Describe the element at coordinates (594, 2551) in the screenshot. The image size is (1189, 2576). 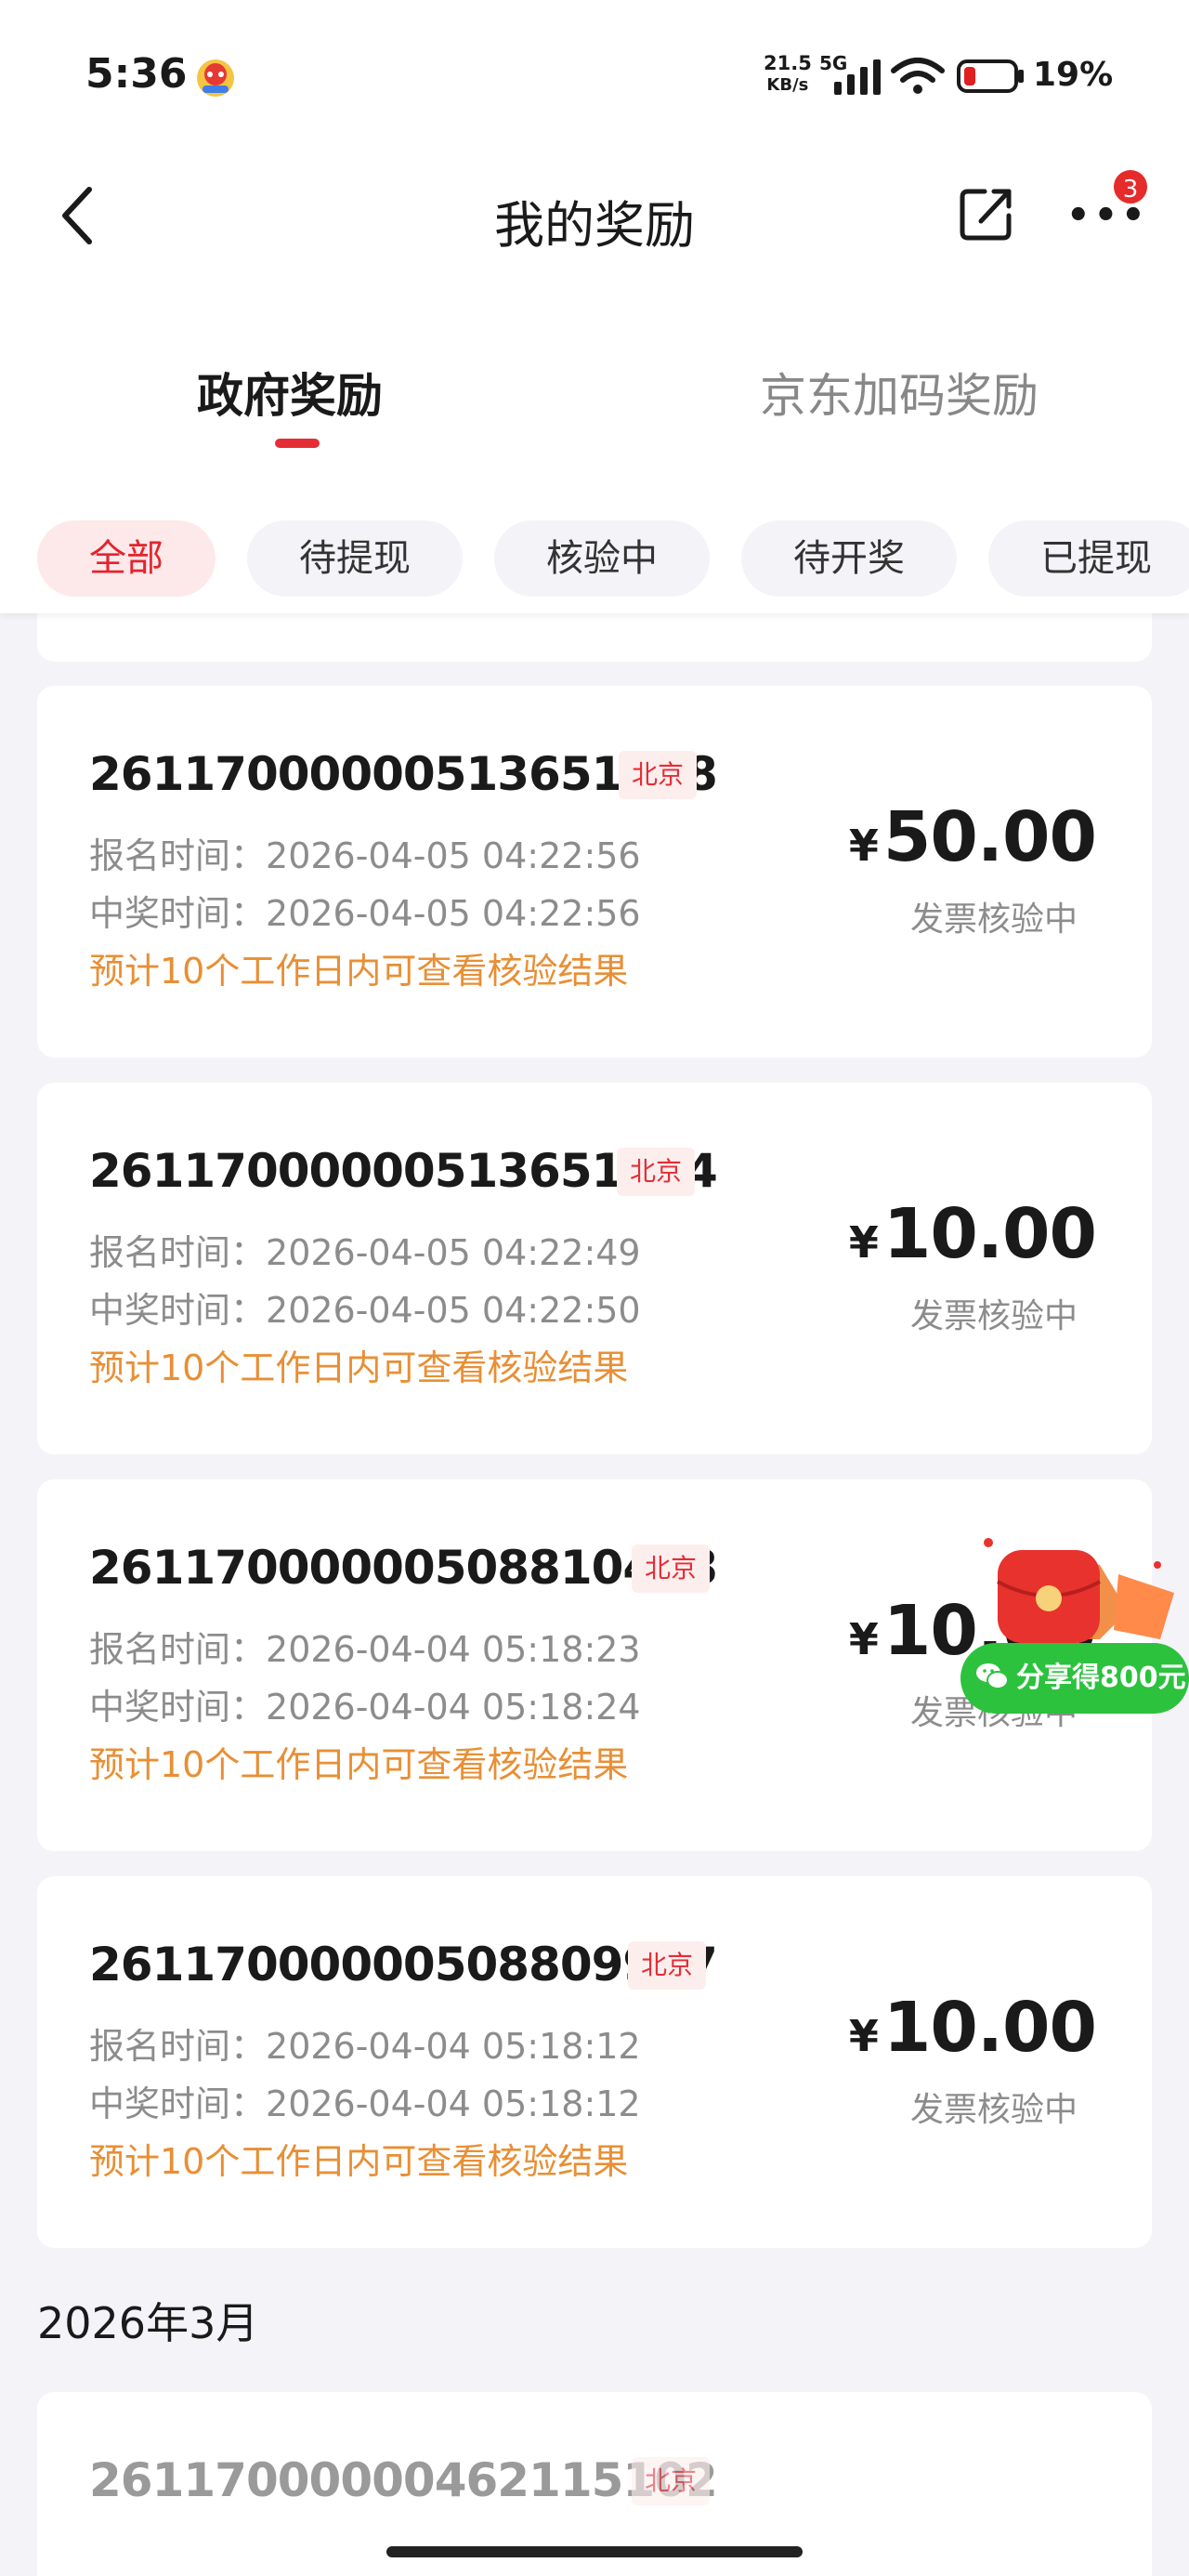
I see `home-indicator` at that location.